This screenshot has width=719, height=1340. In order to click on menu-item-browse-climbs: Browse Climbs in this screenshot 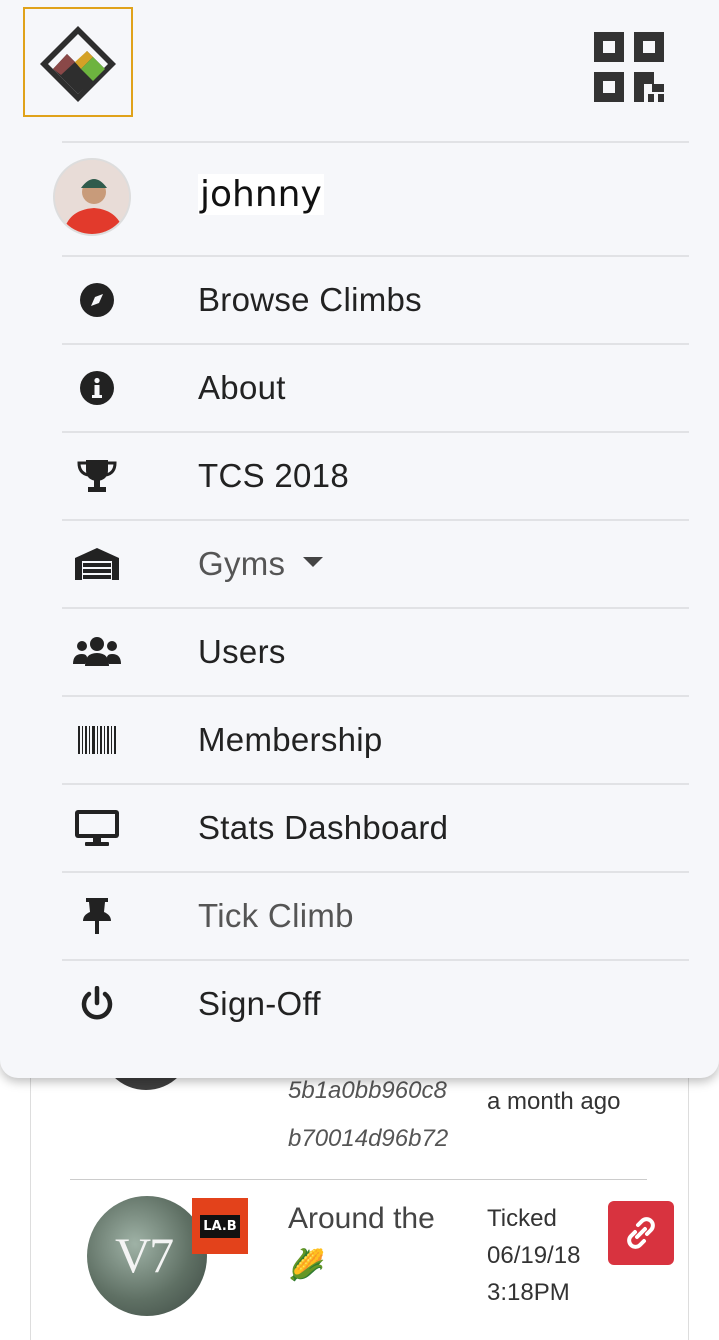, I will do `click(375, 300)`.